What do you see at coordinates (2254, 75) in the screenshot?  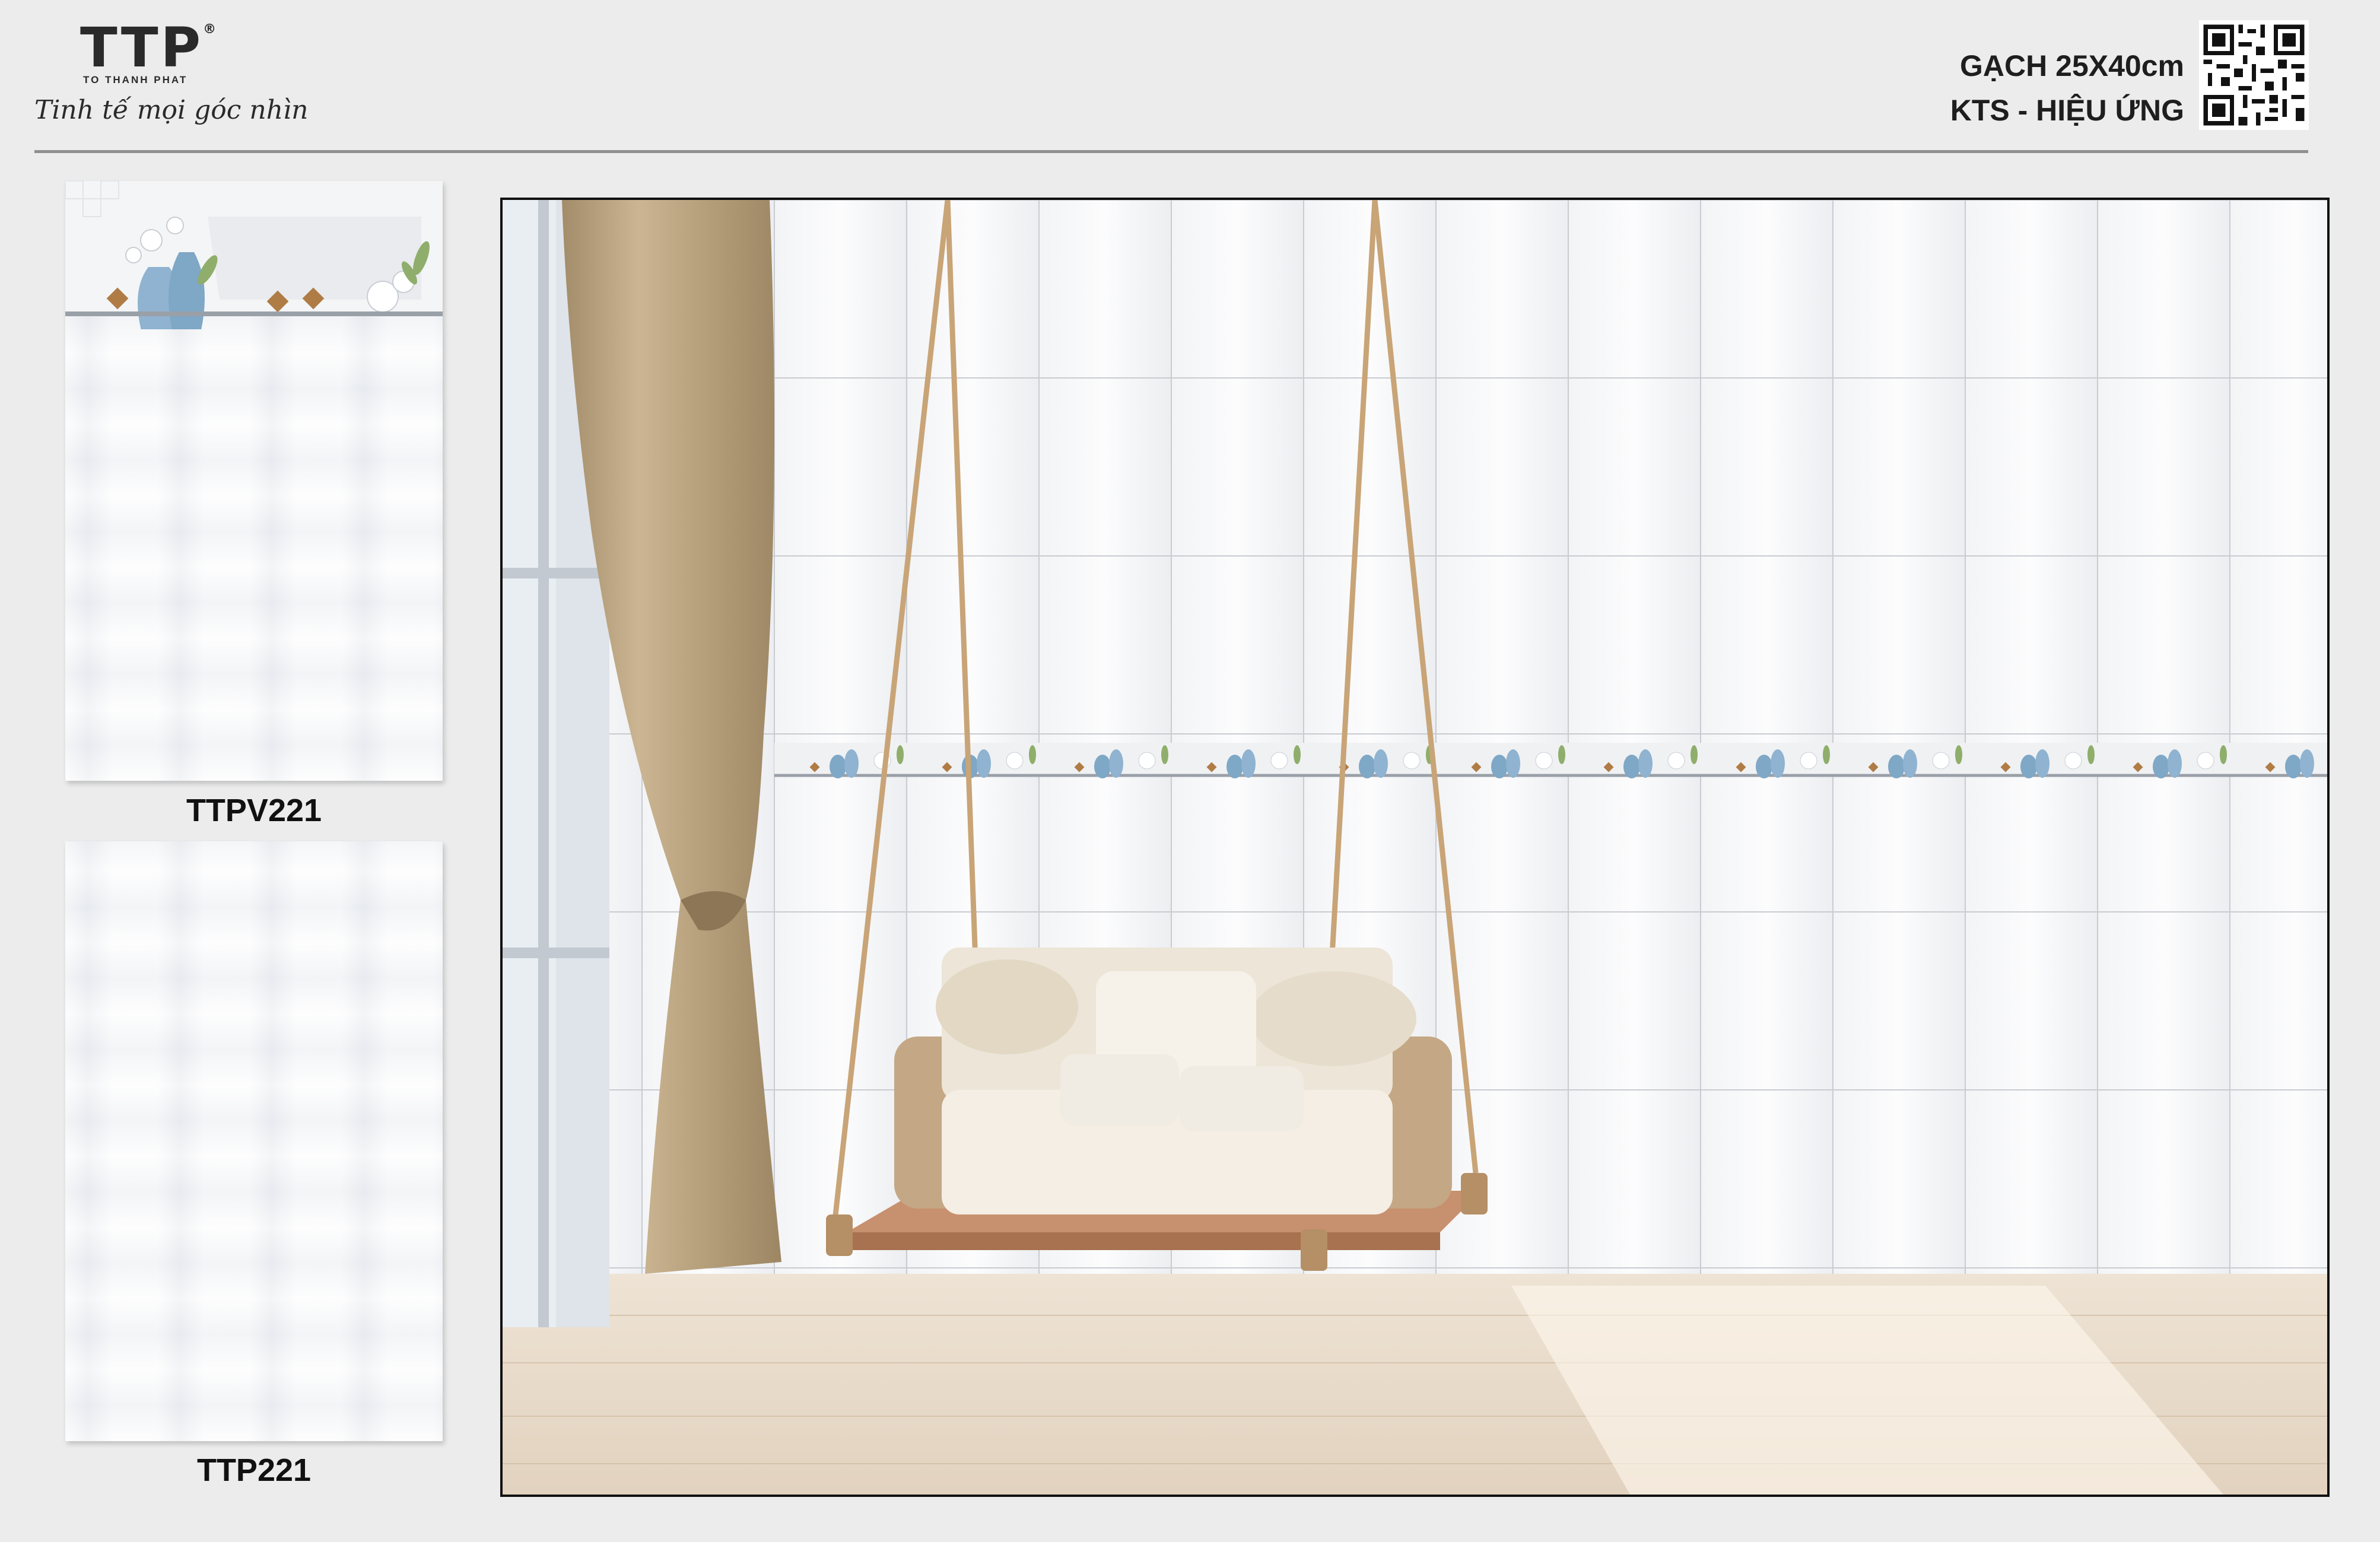 I see `qr-code-icon` at bounding box center [2254, 75].